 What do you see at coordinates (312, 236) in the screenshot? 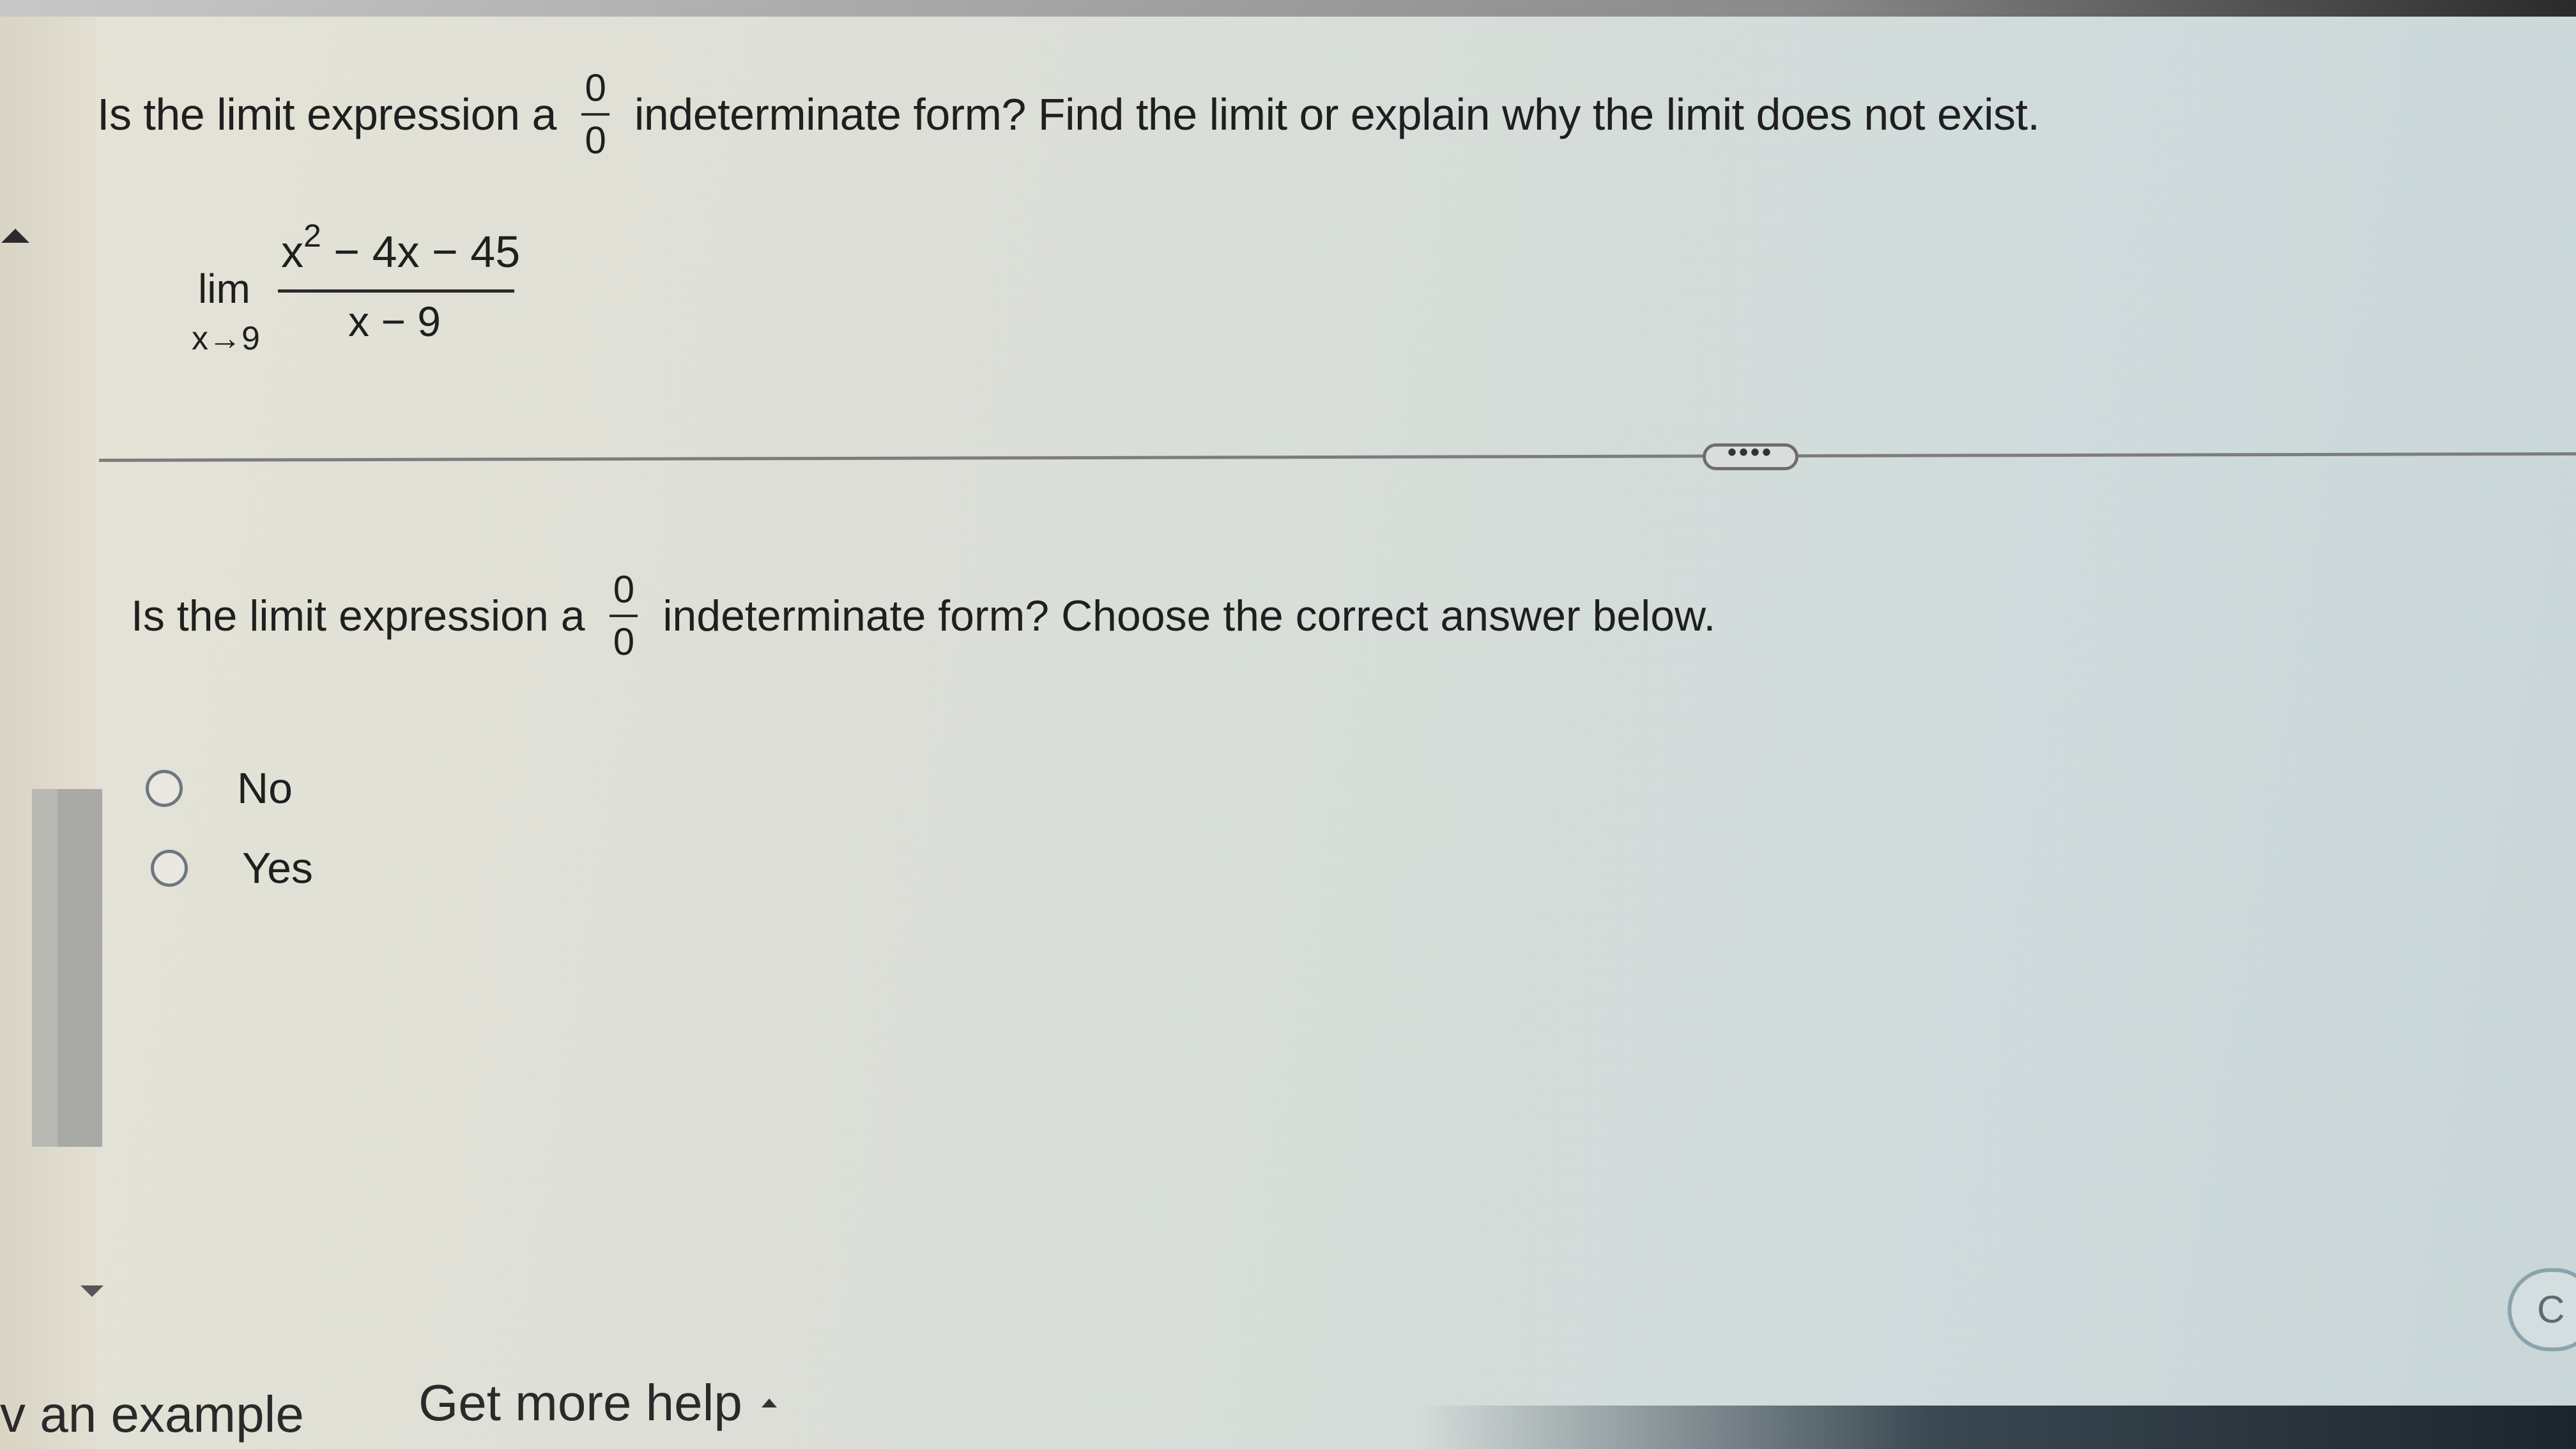
I see `numerator-exponent: 2` at bounding box center [312, 236].